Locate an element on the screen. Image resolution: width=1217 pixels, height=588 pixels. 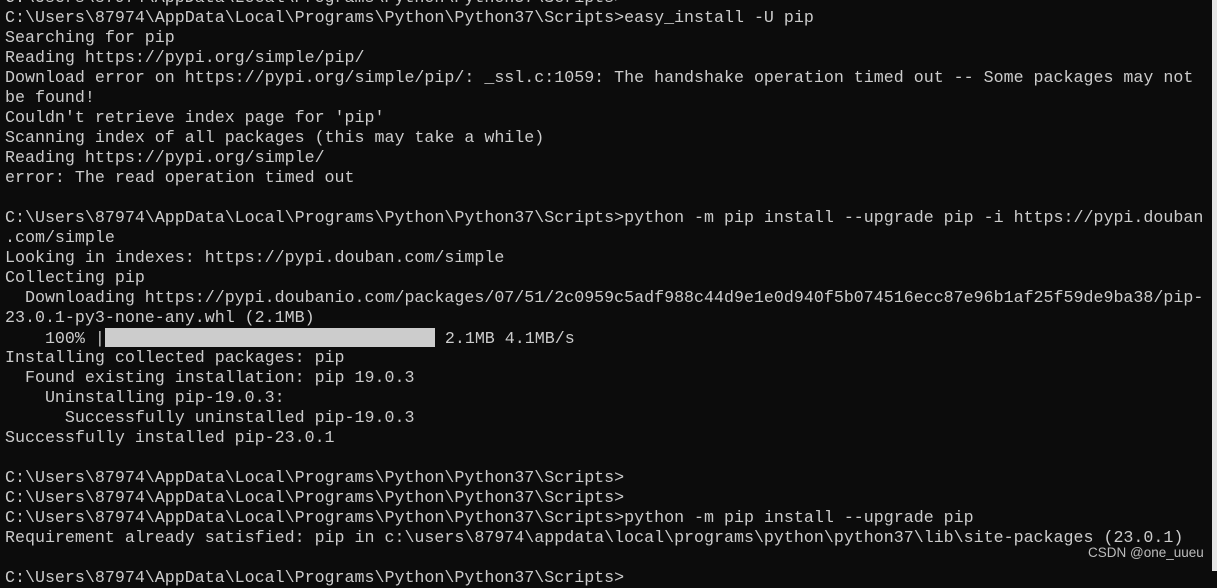
terminal-line: Searching for pip is located at coordinates (90, 37).